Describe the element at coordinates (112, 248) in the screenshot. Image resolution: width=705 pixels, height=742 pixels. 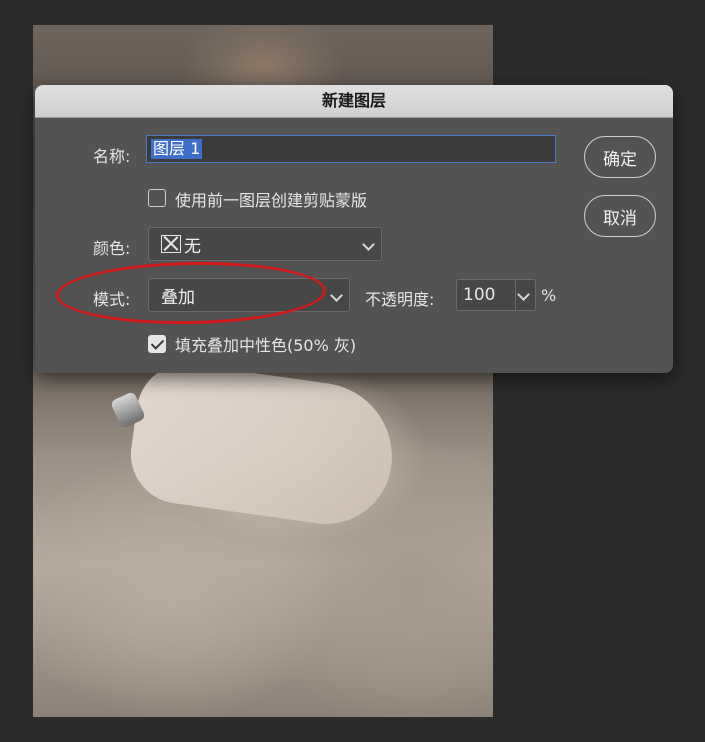
I see `color-label: 颜色:` at that location.